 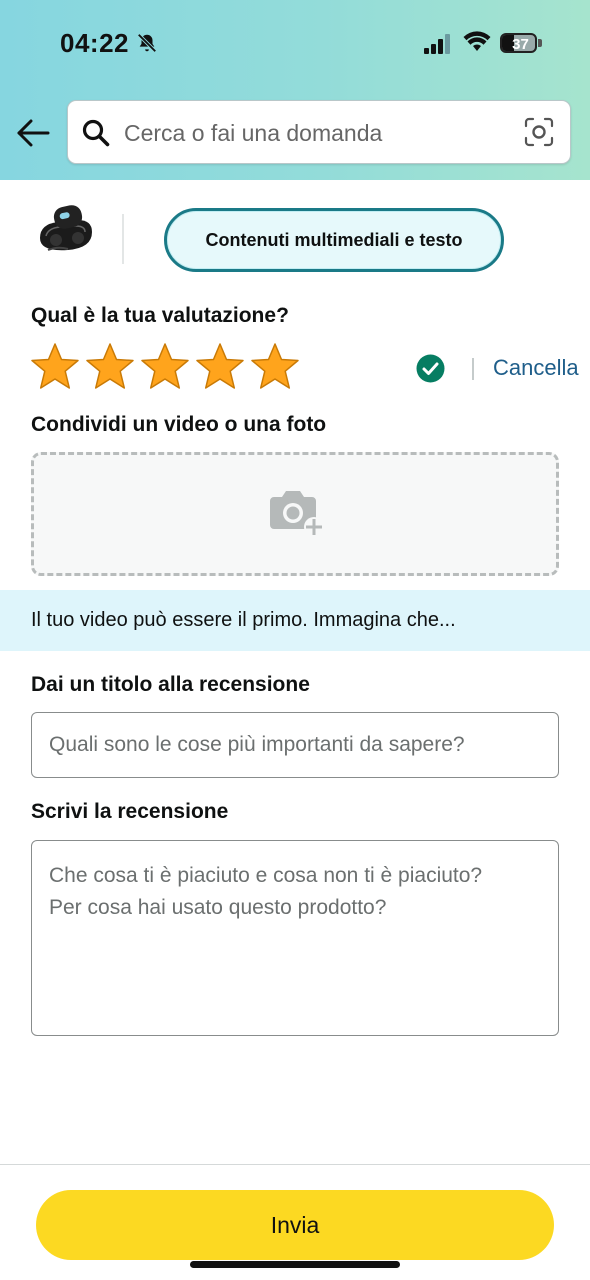 What do you see at coordinates (295, 1264) in the screenshot?
I see `home-indicator` at bounding box center [295, 1264].